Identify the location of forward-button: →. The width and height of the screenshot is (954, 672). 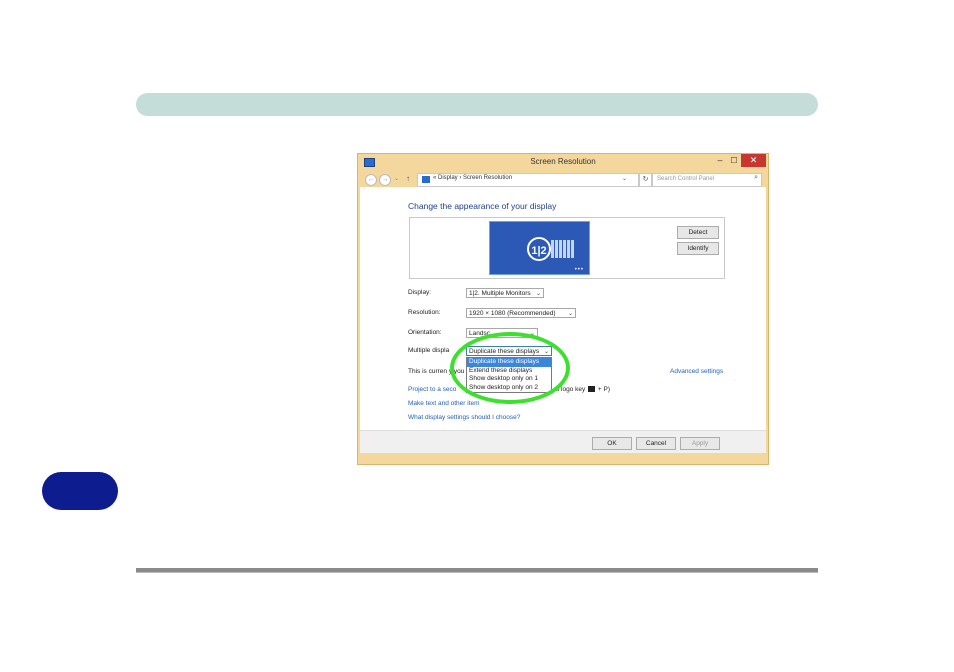
(385, 180).